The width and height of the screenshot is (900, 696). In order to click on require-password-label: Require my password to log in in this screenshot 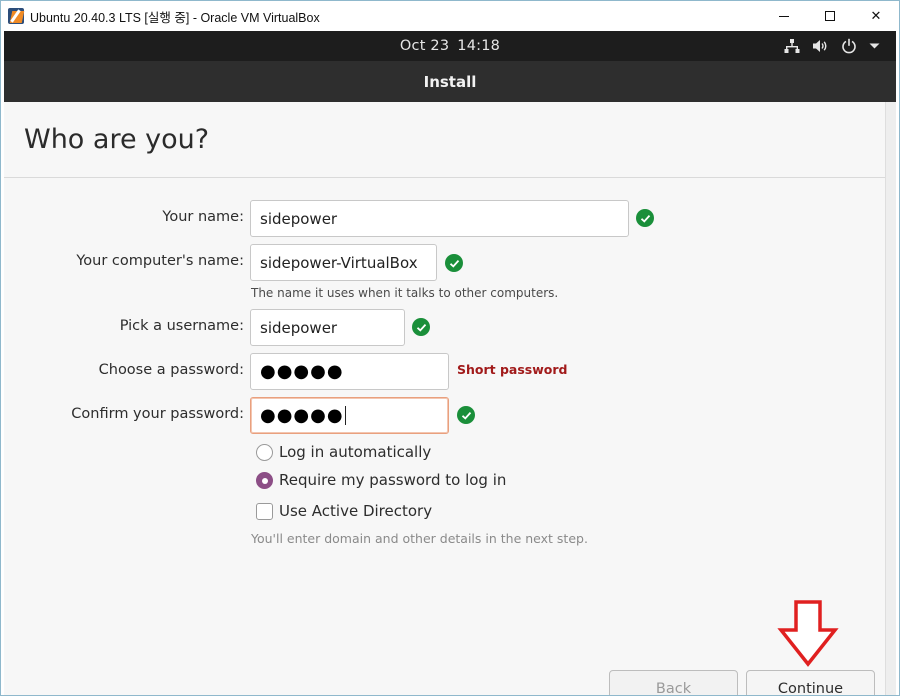, I will do `click(393, 480)`.